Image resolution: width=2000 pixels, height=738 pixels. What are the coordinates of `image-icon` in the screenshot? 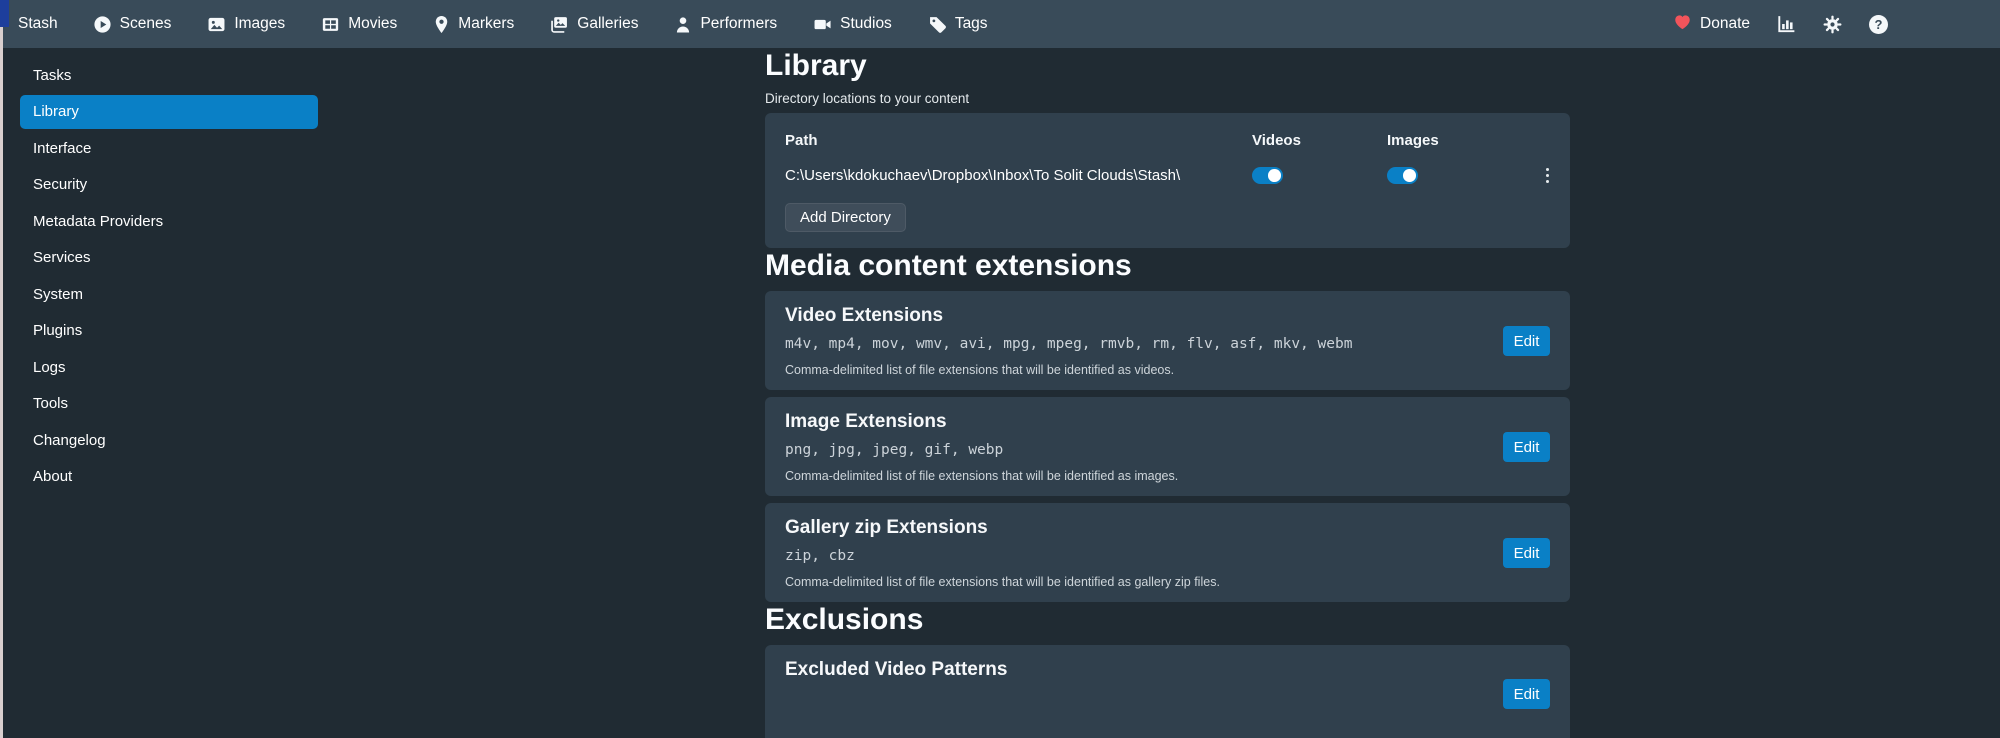 It's located at (216, 24).